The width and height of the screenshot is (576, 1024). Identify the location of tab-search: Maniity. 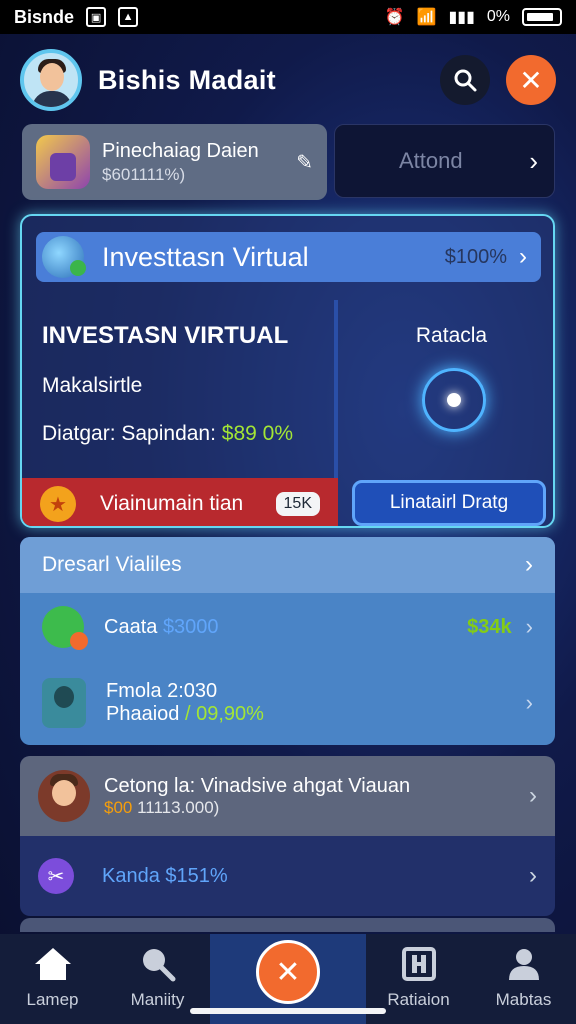
(157, 972).